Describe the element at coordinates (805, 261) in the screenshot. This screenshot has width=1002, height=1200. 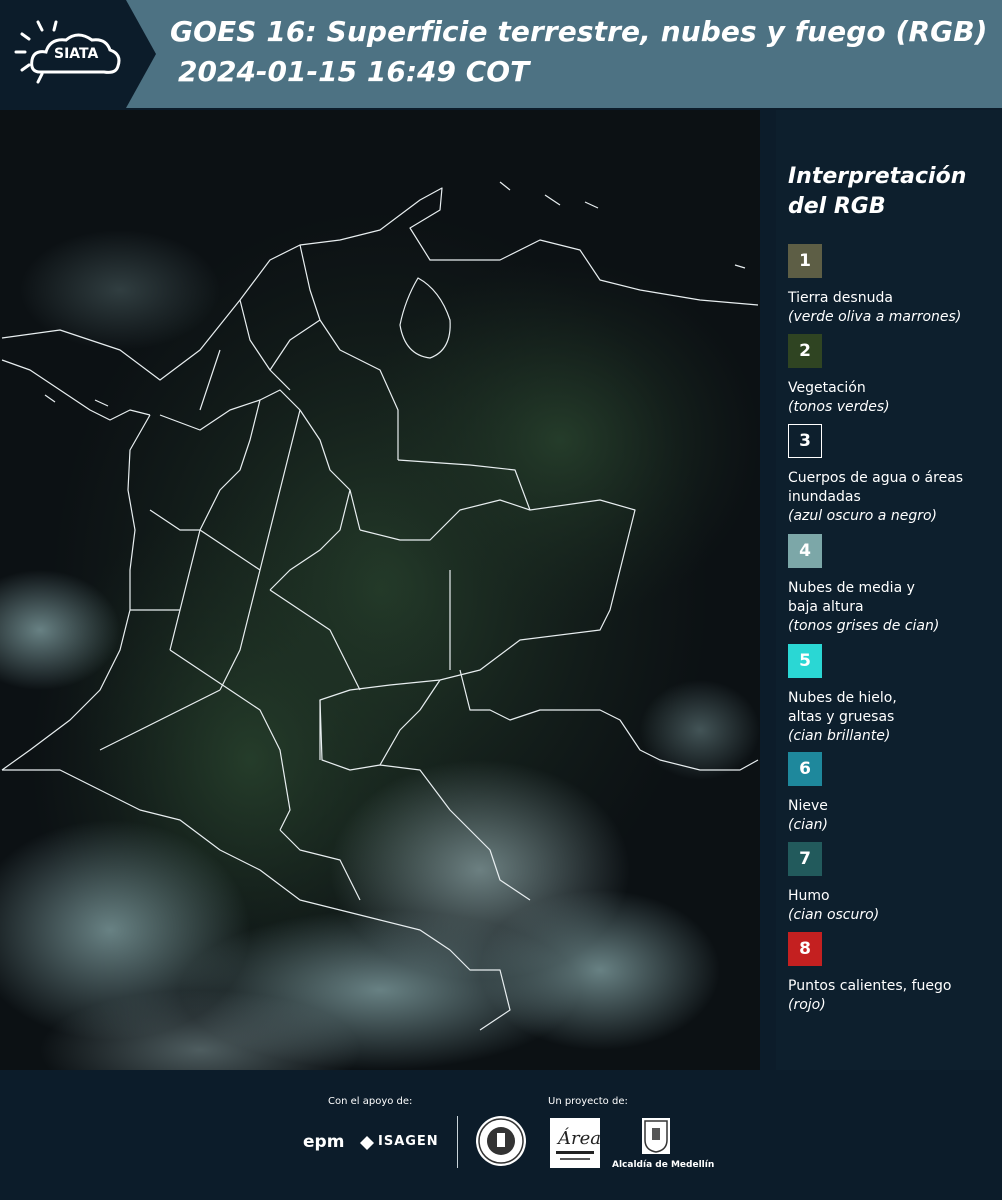
I see `legend-swatch-1: 1` at that location.